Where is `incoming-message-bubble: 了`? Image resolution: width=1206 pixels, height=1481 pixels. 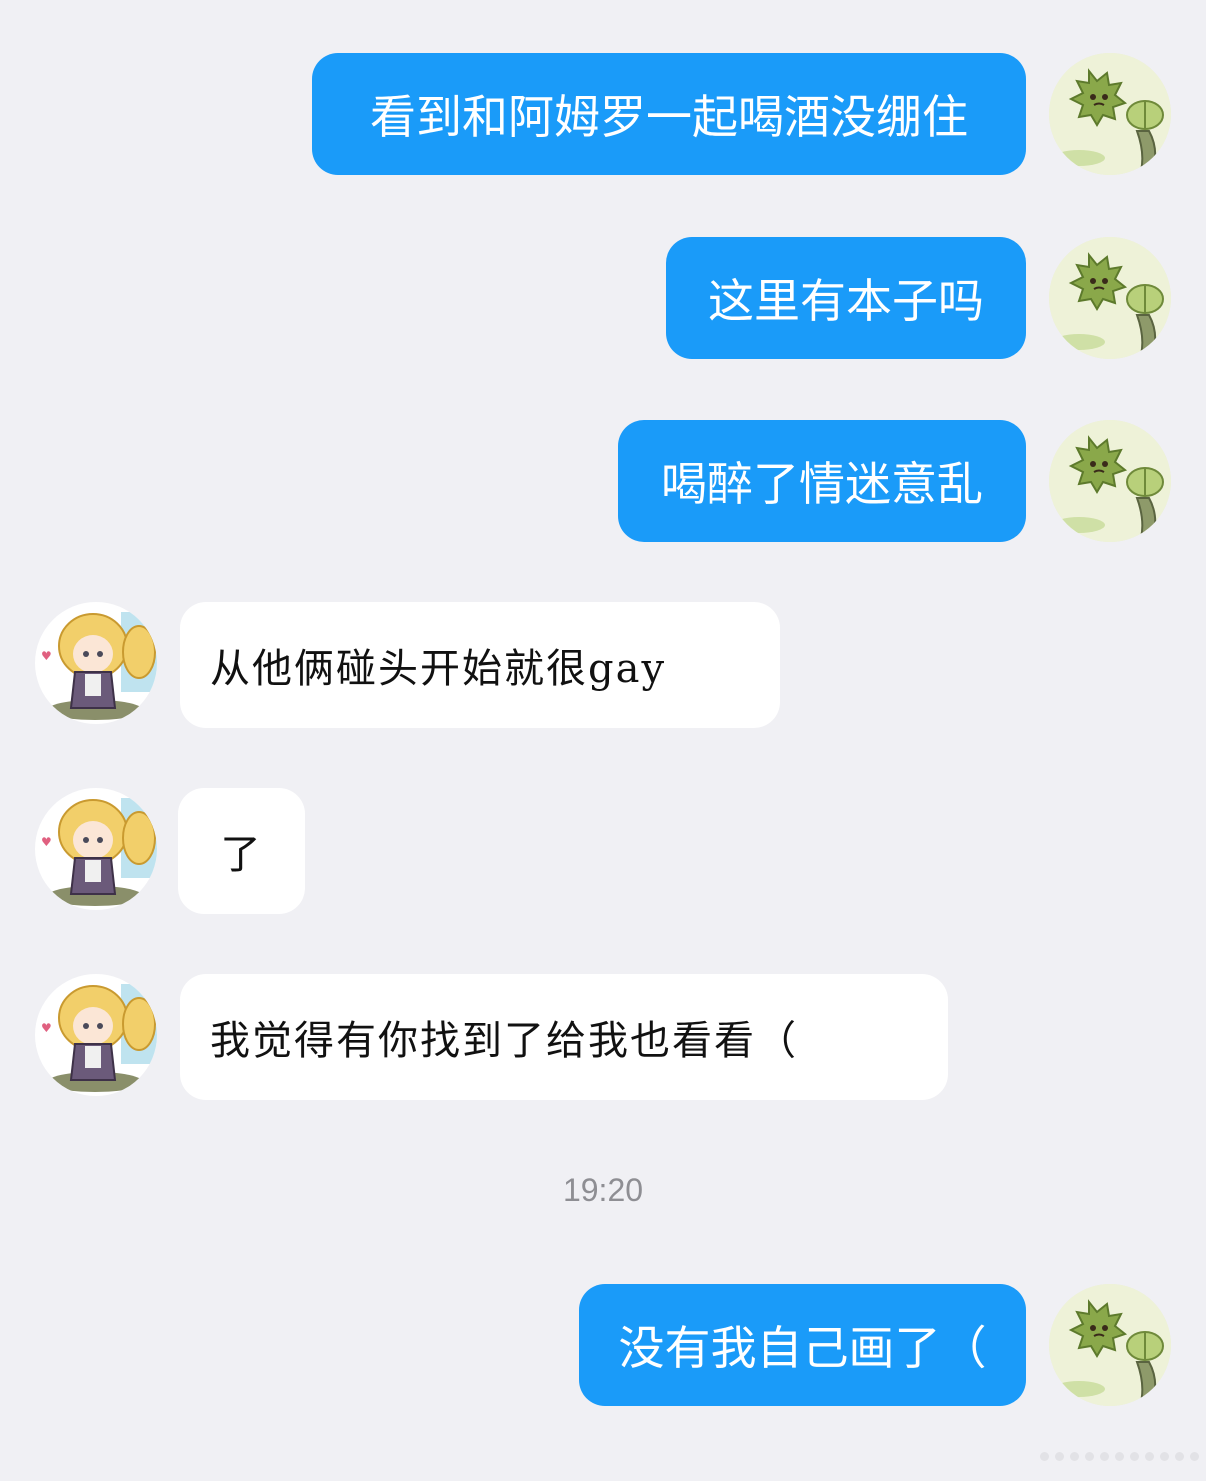 incoming-message-bubble: 了 is located at coordinates (241, 851).